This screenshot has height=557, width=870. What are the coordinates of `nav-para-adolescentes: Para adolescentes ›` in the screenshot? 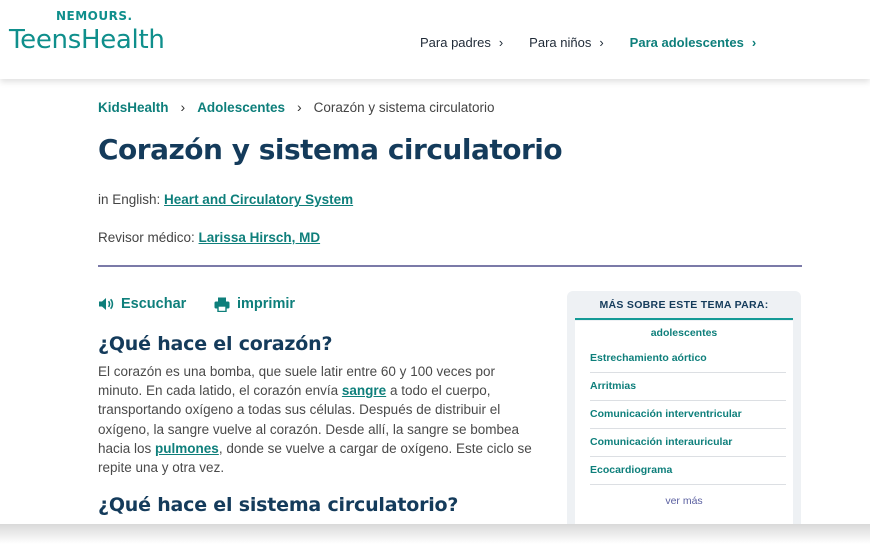 It's located at (693, 42).